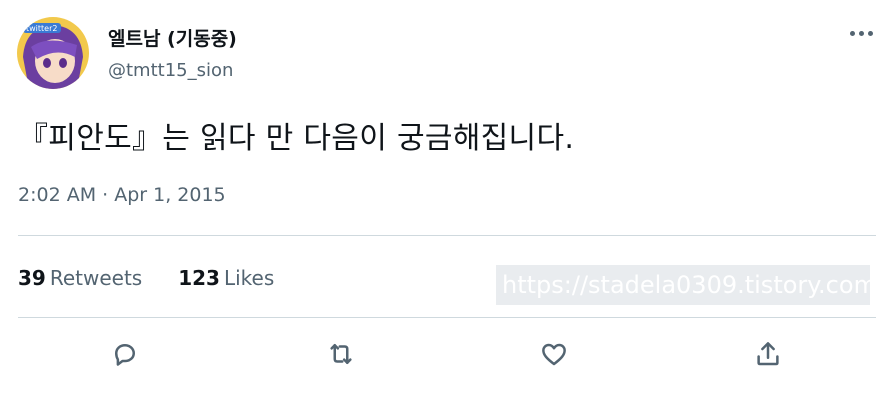 The height and width of the screenshot is (409, 894). What do you see at coordinates (296, 138) in the screenshot?
I see `tweet-text: 『피안도』는 읽다 만 다음이 궁금해집니다.` at bounding box center [296, 138].